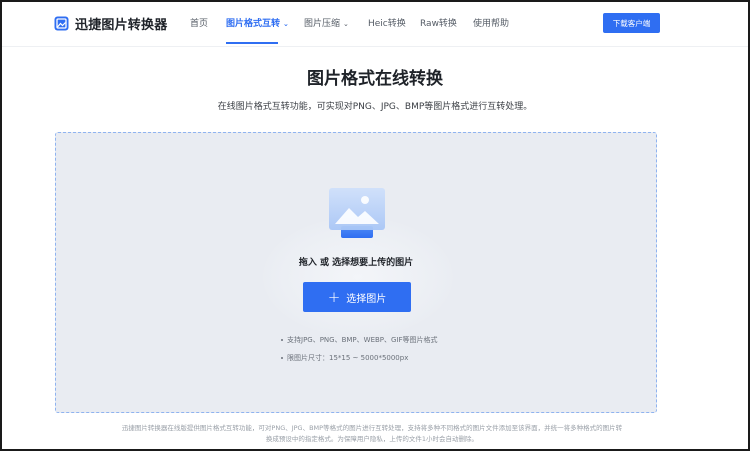 The height and width of the screenshot is (451, 750). I want to click on nav-help: 使用帮助, so click(491, 22).